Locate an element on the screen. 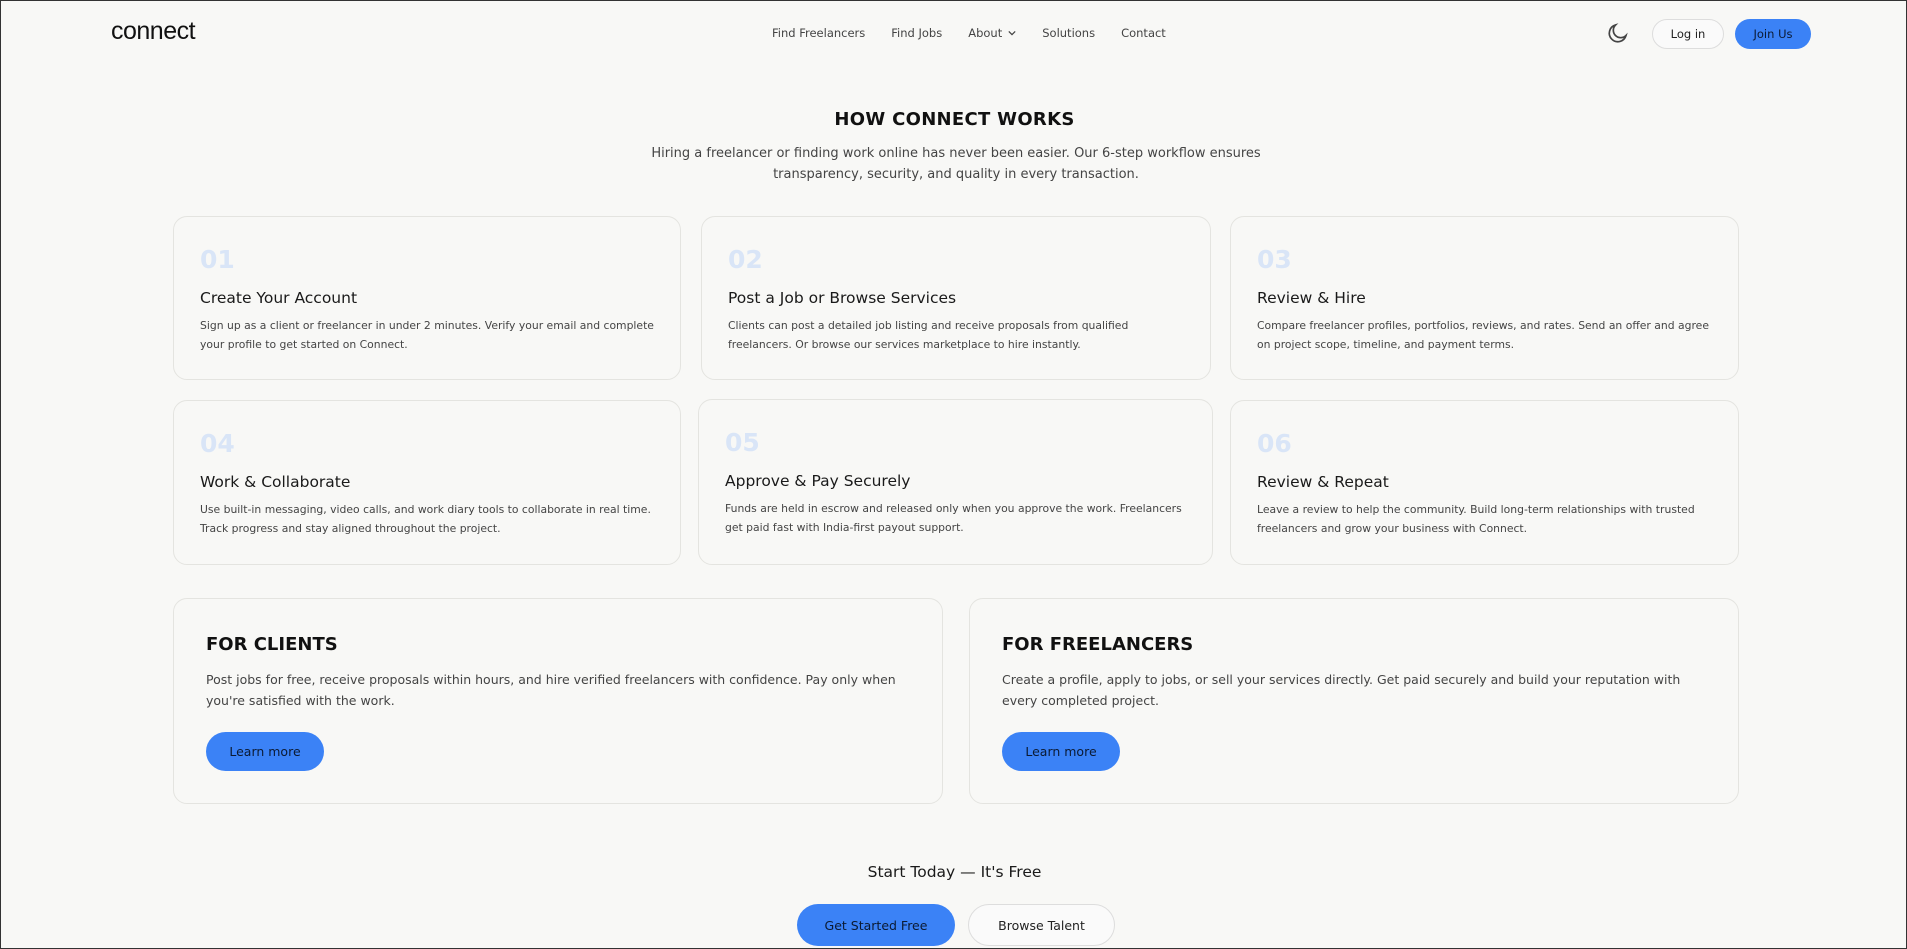 This screenshot has width=1907, height=949. step-title: Review & Hire is located at coordinates (1311, 298).